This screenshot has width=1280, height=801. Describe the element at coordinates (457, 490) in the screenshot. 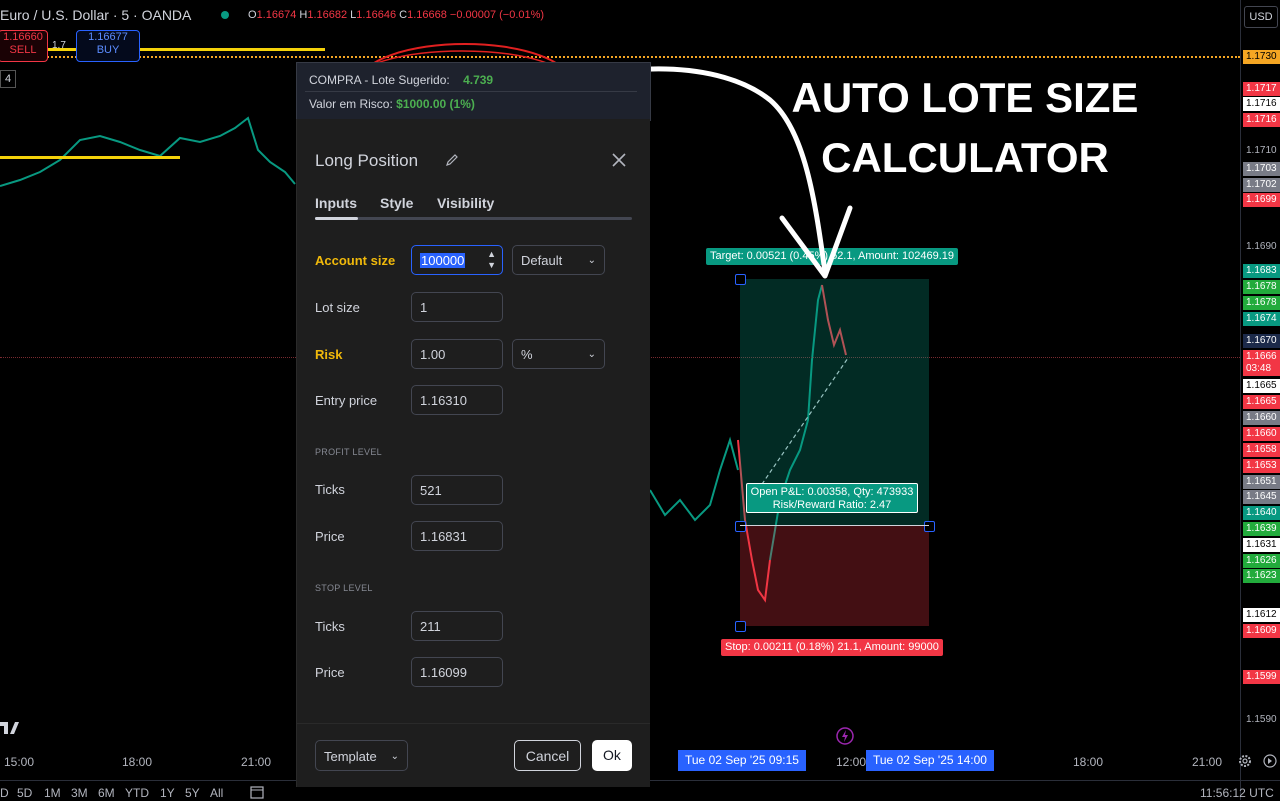

I see `profit-ticks-input: 521` at that location.